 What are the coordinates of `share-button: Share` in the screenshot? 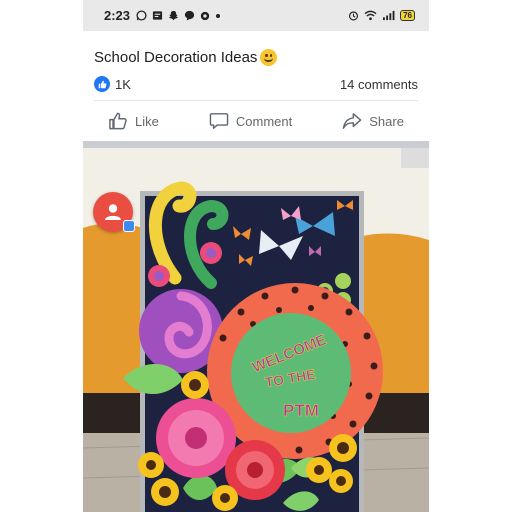 It's located at (373, 121).